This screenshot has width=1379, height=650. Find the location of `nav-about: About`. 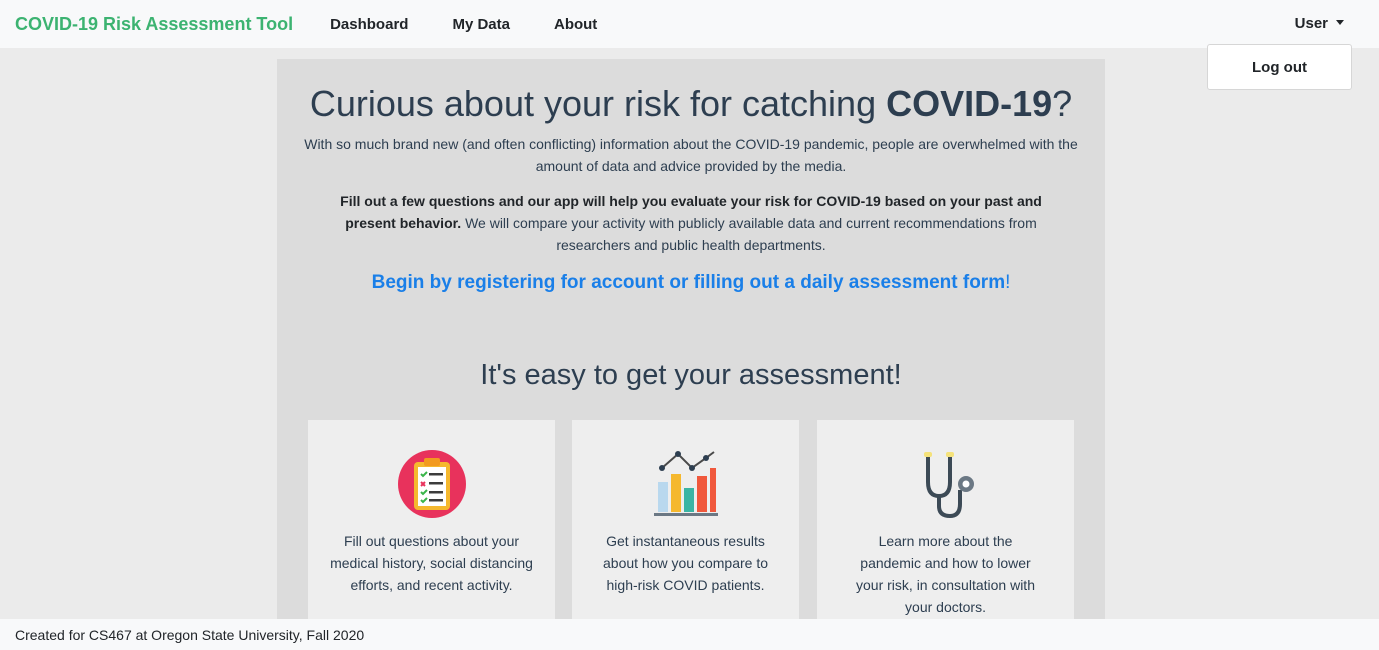

nav-about: About is located at coordinates (575, 24).